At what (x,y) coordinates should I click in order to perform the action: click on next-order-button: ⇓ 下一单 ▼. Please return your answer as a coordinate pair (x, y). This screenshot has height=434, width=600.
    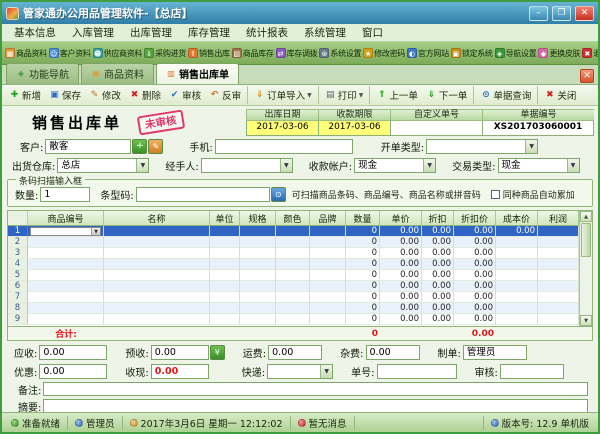
    Looking at the image, I should click on (447, 95).